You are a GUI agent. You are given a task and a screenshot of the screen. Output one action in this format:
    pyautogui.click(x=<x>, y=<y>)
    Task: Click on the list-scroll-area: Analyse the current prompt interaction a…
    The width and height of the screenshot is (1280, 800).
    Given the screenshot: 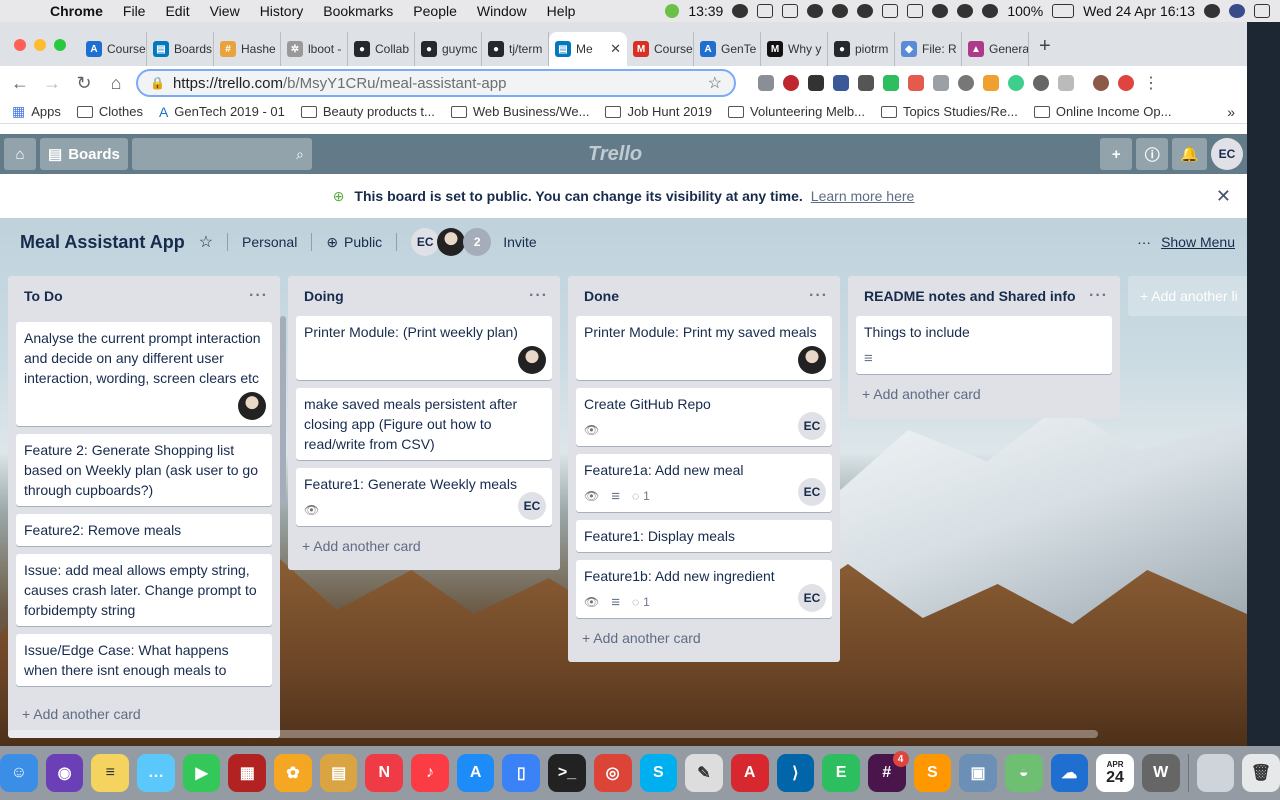 What is the action you would take?
    pyautogui.click(x=144, y=505)
    